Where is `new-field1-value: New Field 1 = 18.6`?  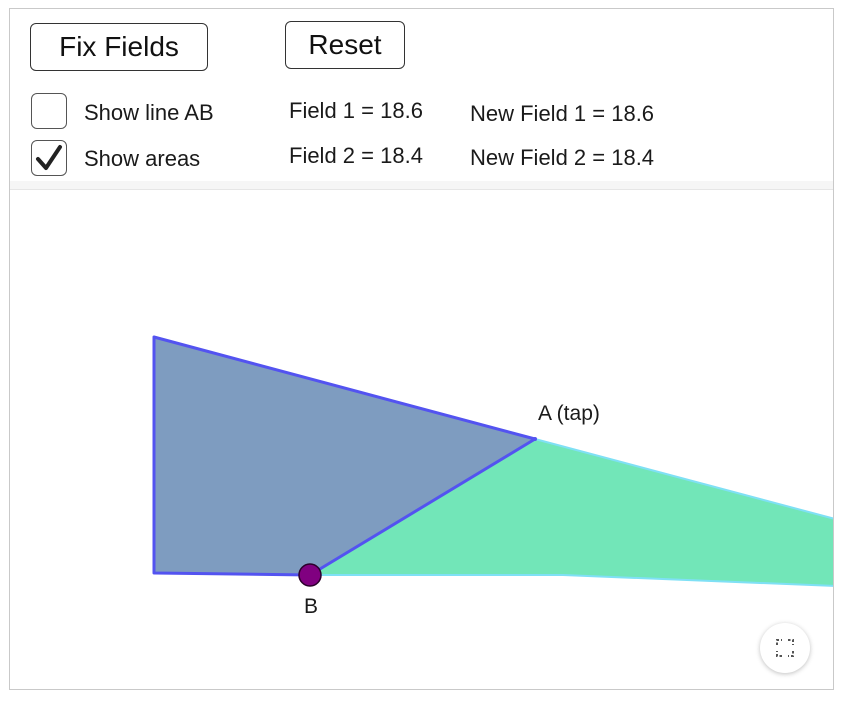 new-field1-value: New Field 1 = 18.6 is located at coordinates (562, 113).